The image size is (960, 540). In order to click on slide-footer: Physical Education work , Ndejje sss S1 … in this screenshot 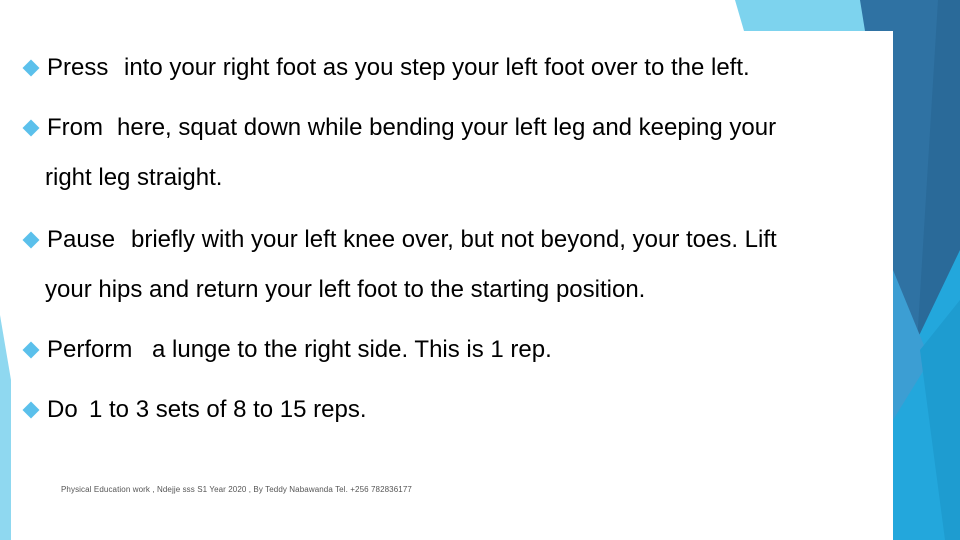, I will do `click(236, 489)`.